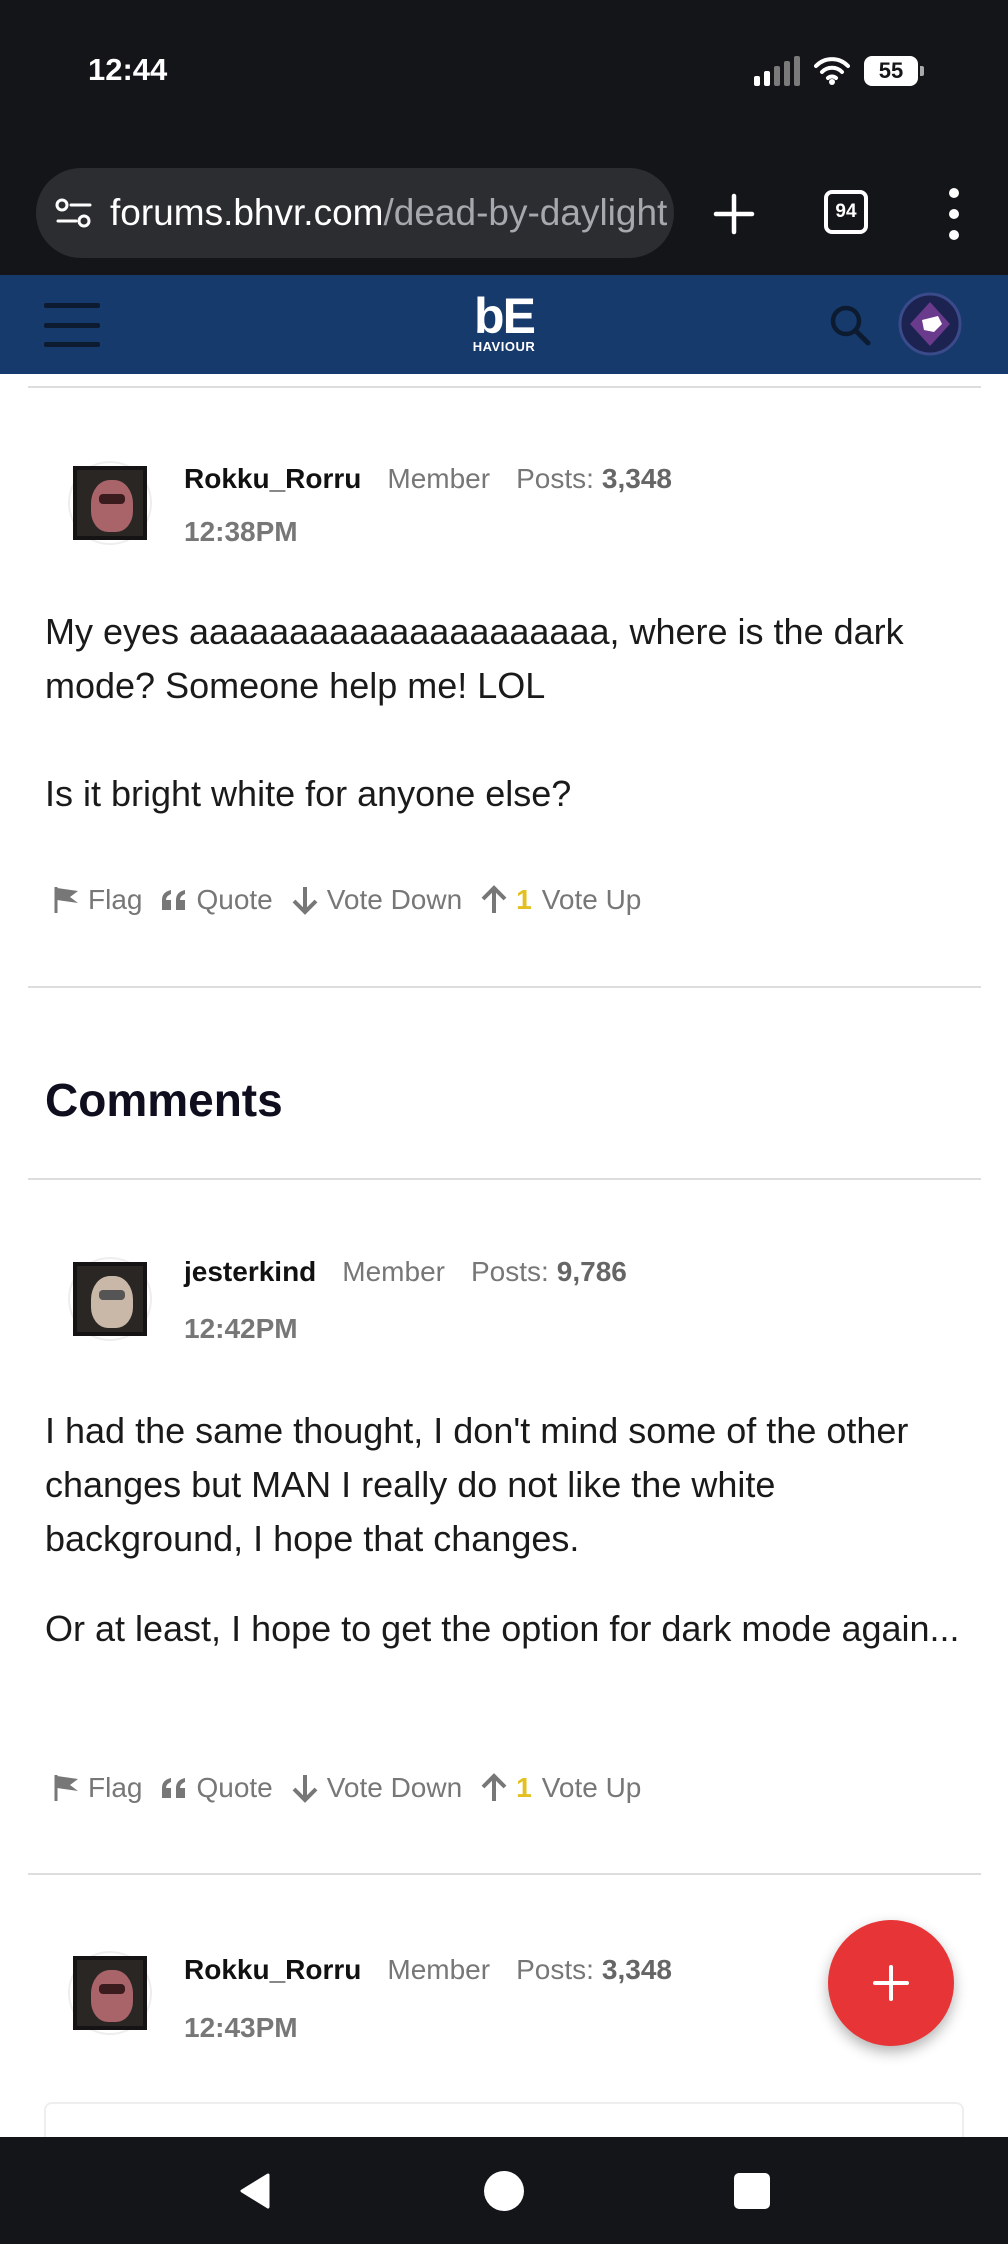  I want to click on status-bar: 12:44 55, so click(504, 75).